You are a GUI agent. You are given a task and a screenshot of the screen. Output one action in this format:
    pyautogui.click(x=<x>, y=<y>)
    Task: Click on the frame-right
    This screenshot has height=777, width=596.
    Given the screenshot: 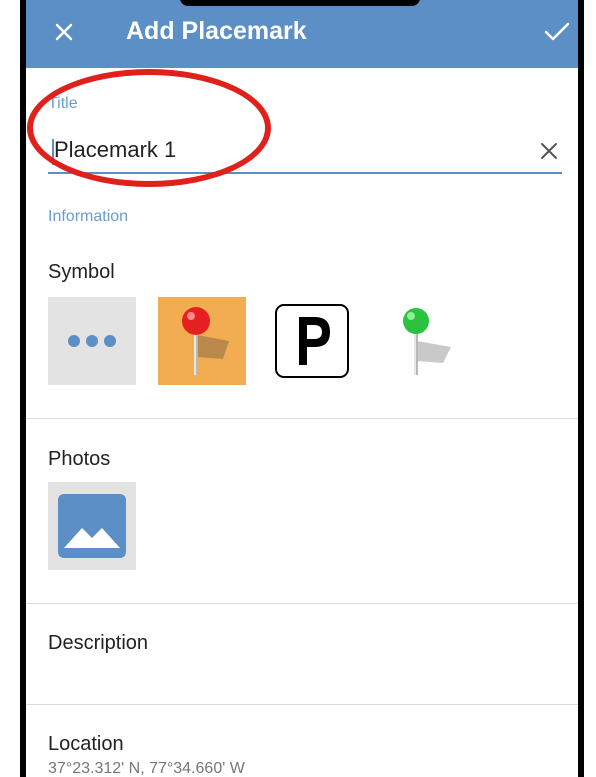 What is the action you would take?
    pyautogui.click(x=581, y=388)
    